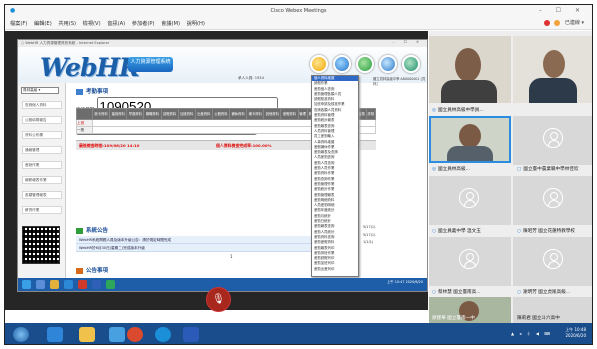 This screenshot has width=597, height=349. Describe the element at coordinates (319, 64) in the screenshot. I see `home-icon` at that location.